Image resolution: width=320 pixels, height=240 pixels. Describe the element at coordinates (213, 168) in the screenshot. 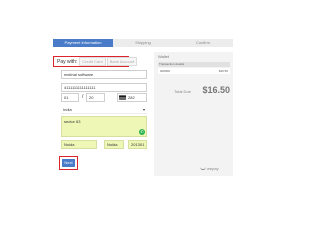

I see `wepay-brand: wepay` at that location.